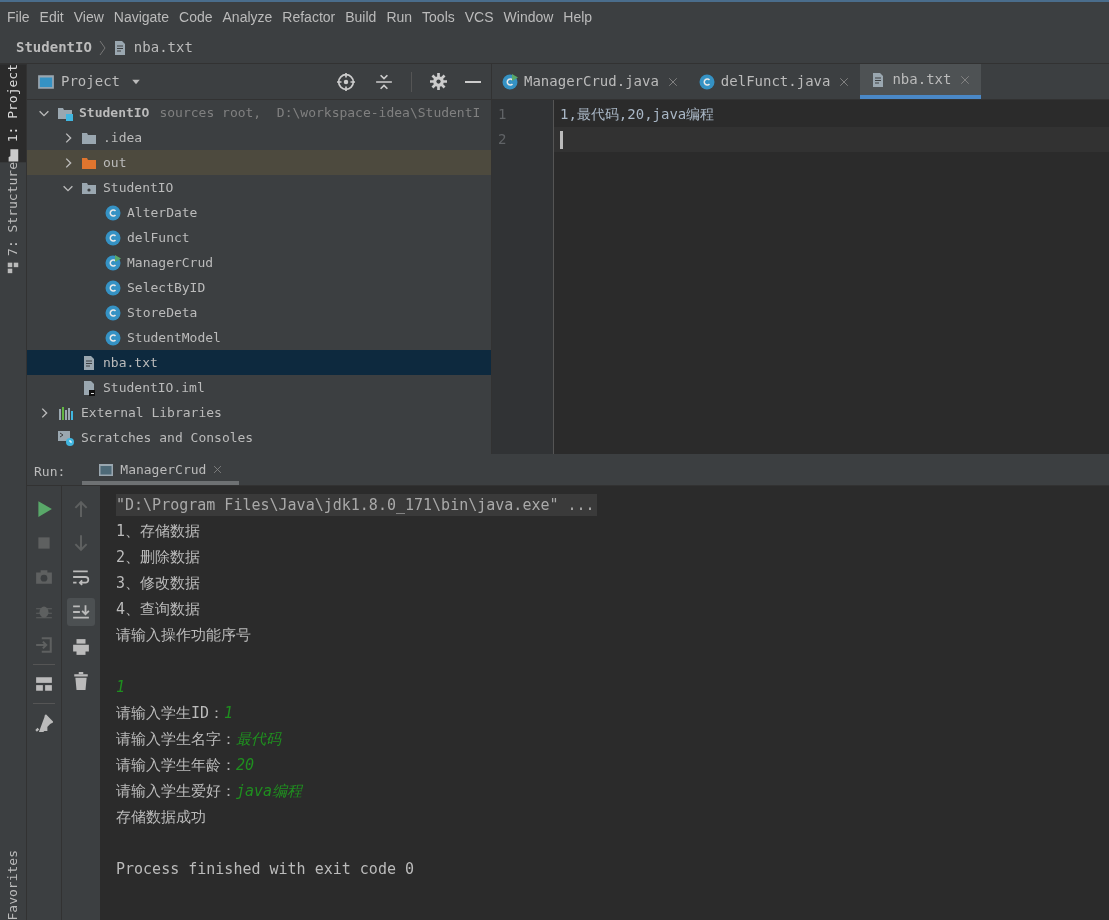  I want to click on console-output: 请输入操作功能序号, so click(183, 635).